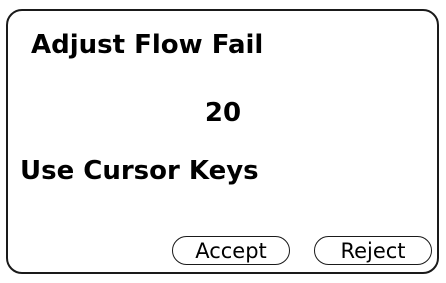 Image resolution: width=446 pixels, height=283 pixels. Describe the element at coordinates (147, 45) in the screenshot. I see `screen-title: Adjust Flow Fail` at that location.